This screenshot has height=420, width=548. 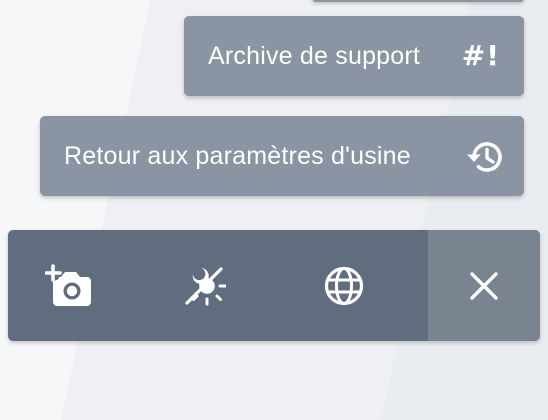 I want to click on support-archive-button: Archive de support #!, so click(x=354, y=56).